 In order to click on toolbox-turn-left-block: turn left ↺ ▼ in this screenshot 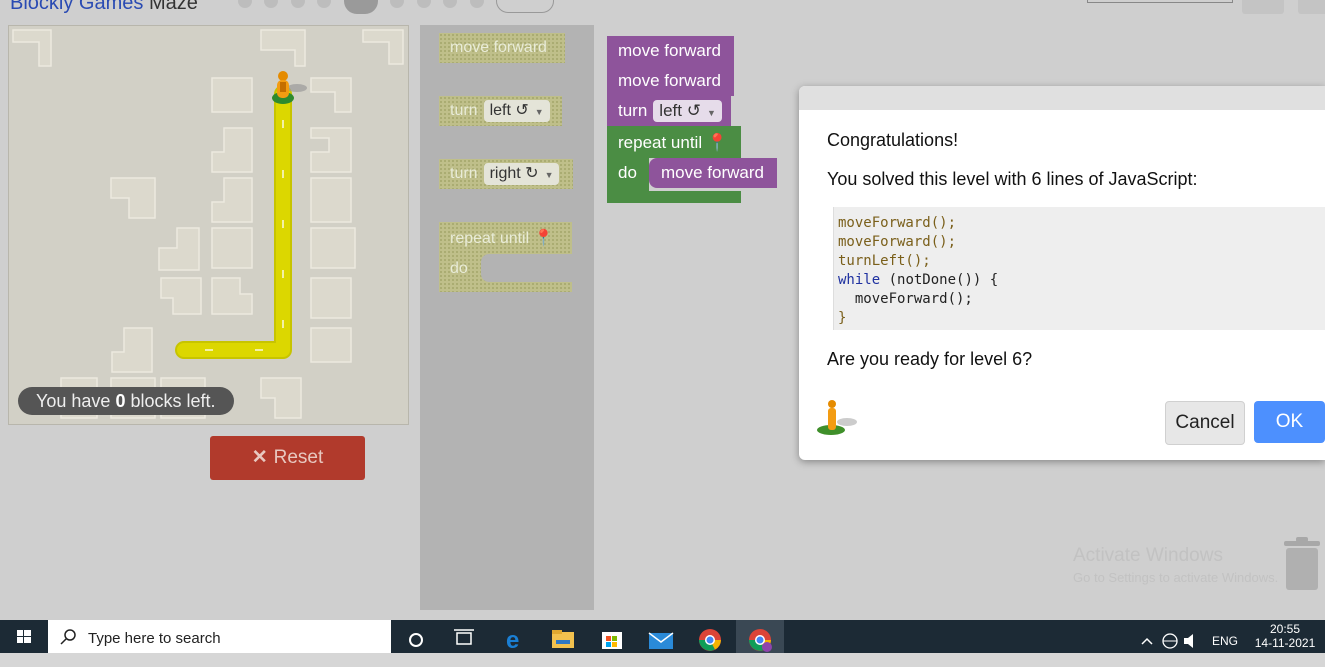, I will do `click(500, 111)`.